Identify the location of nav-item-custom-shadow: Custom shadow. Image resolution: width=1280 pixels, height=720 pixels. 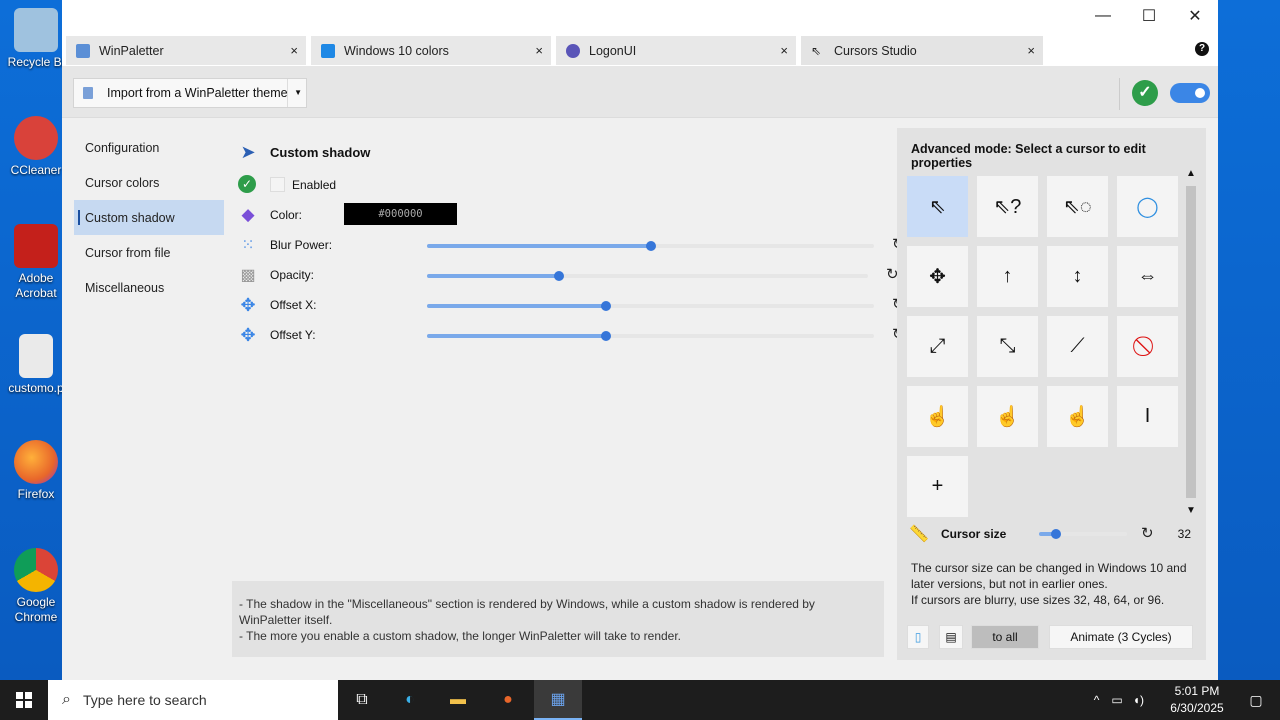
(149, 217).